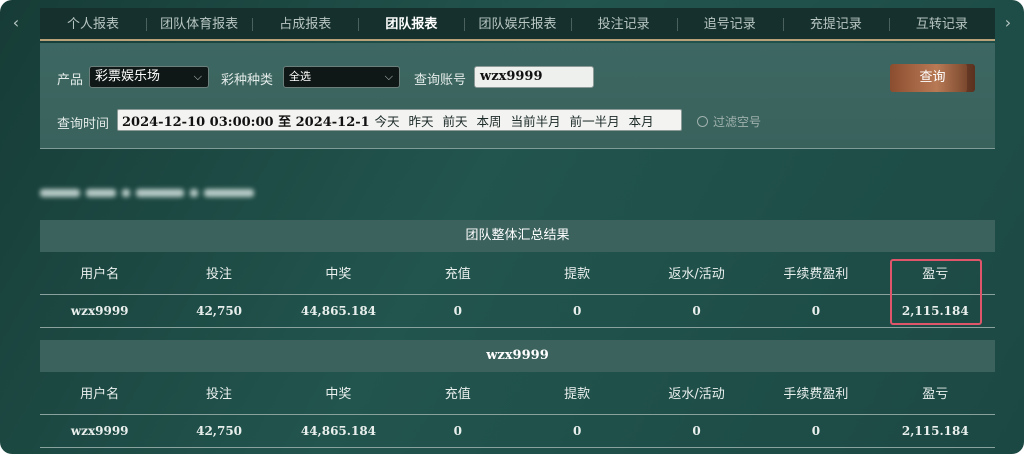  What do you see at coordinates (16, 23) in the screenshot?
I see `chevron-left-icon: ‹` at bounding box center [16, 23].